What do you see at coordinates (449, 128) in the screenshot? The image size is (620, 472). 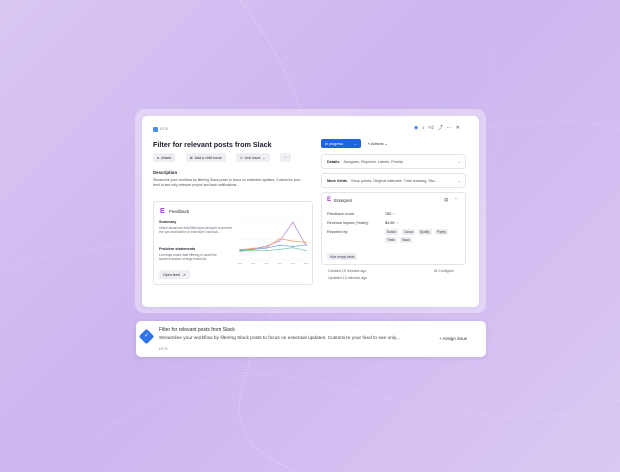 I see `more-icon: ⋯` at bounding box center [449, 128].